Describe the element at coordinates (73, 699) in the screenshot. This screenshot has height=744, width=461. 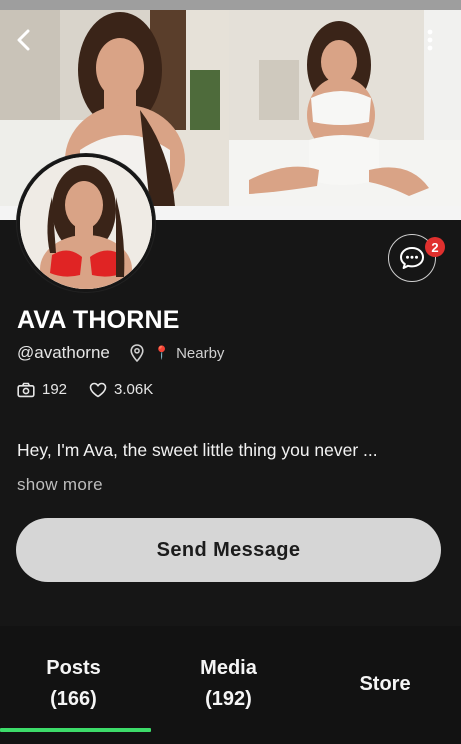
I see `tab-posts-count: (166)` at that location.